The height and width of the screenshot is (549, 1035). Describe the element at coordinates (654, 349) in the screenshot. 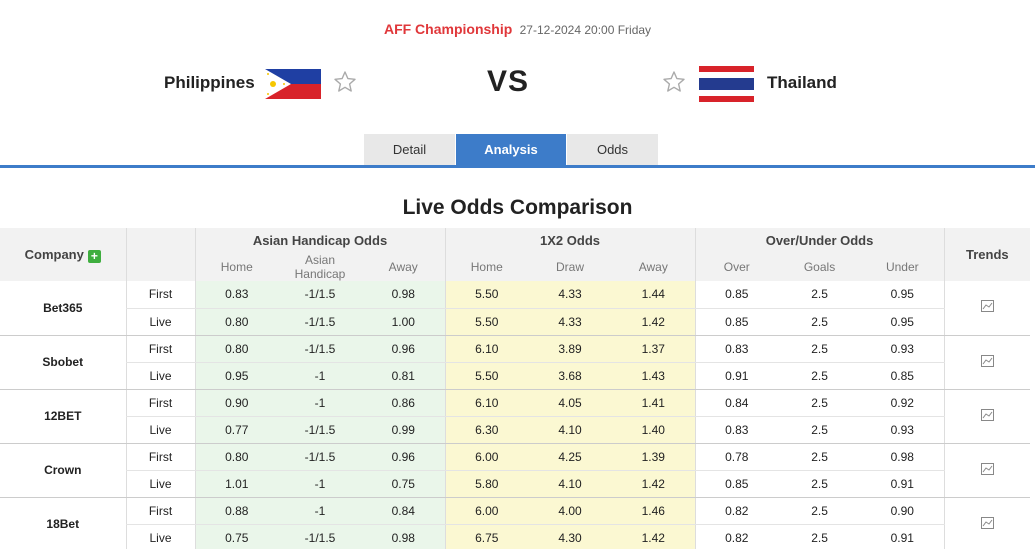

I see `x12-odds-cell: 1.37` at that location.